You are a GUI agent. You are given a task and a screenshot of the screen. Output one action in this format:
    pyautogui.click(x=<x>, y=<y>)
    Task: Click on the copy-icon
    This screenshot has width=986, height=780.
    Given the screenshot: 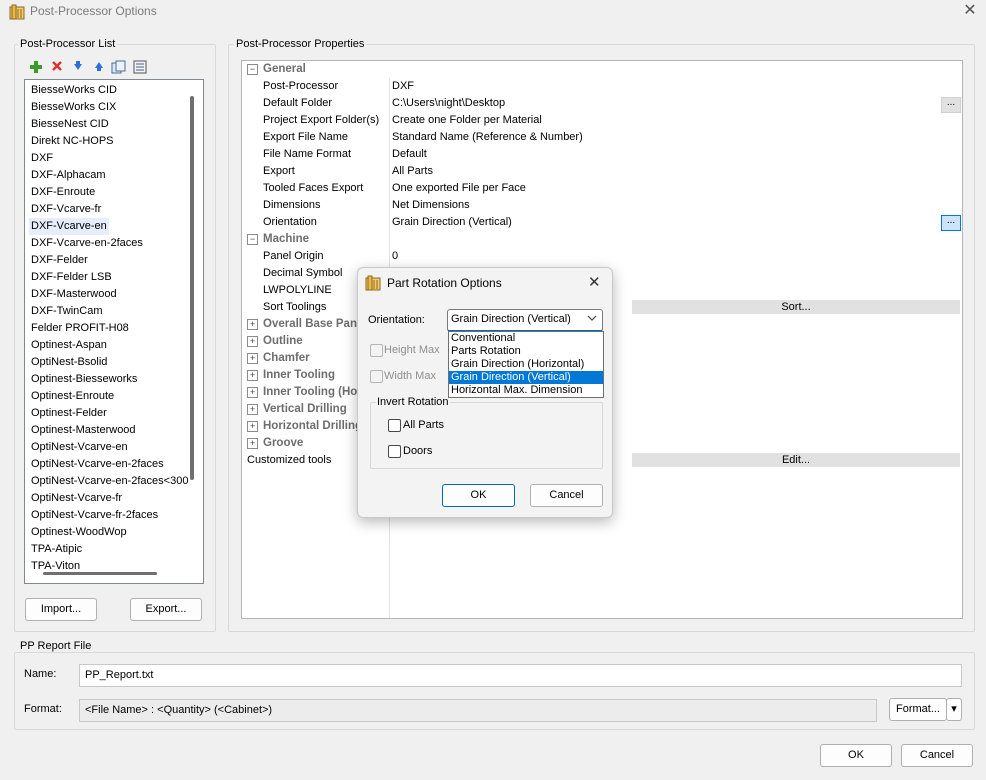 What is the action you would take?
    pyautogui.click(x=119, y=68)
    